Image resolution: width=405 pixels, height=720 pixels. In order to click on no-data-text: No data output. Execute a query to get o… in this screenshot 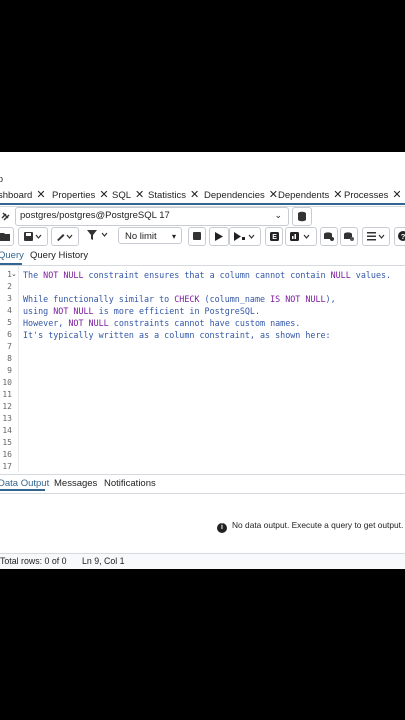, I will do `click(318, 525)`.